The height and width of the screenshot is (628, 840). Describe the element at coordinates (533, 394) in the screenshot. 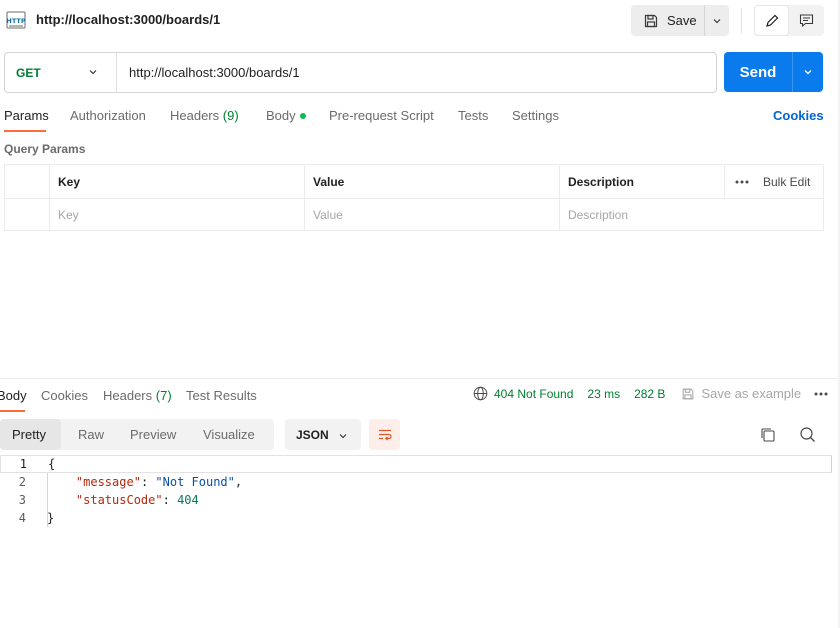

I see `status-badge: 404 Not Found` at that location.